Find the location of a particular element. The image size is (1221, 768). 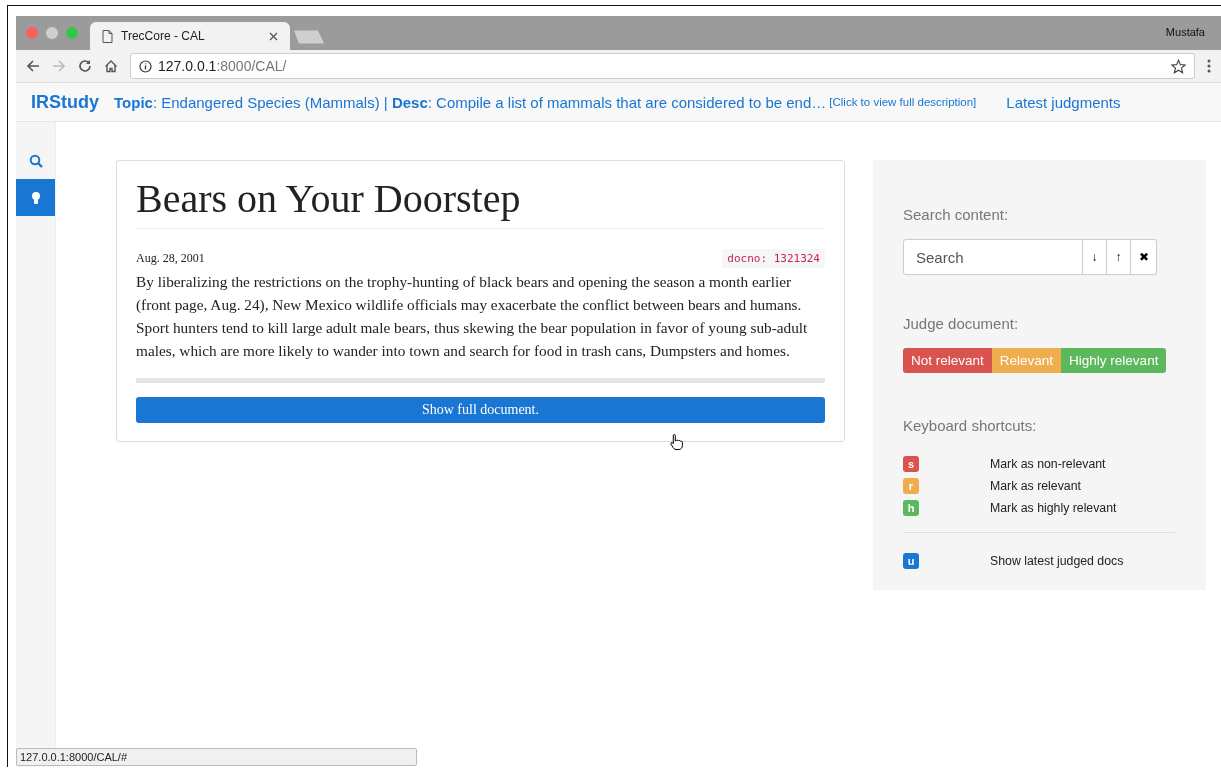

close-icon is located at coordinates (273, 36).